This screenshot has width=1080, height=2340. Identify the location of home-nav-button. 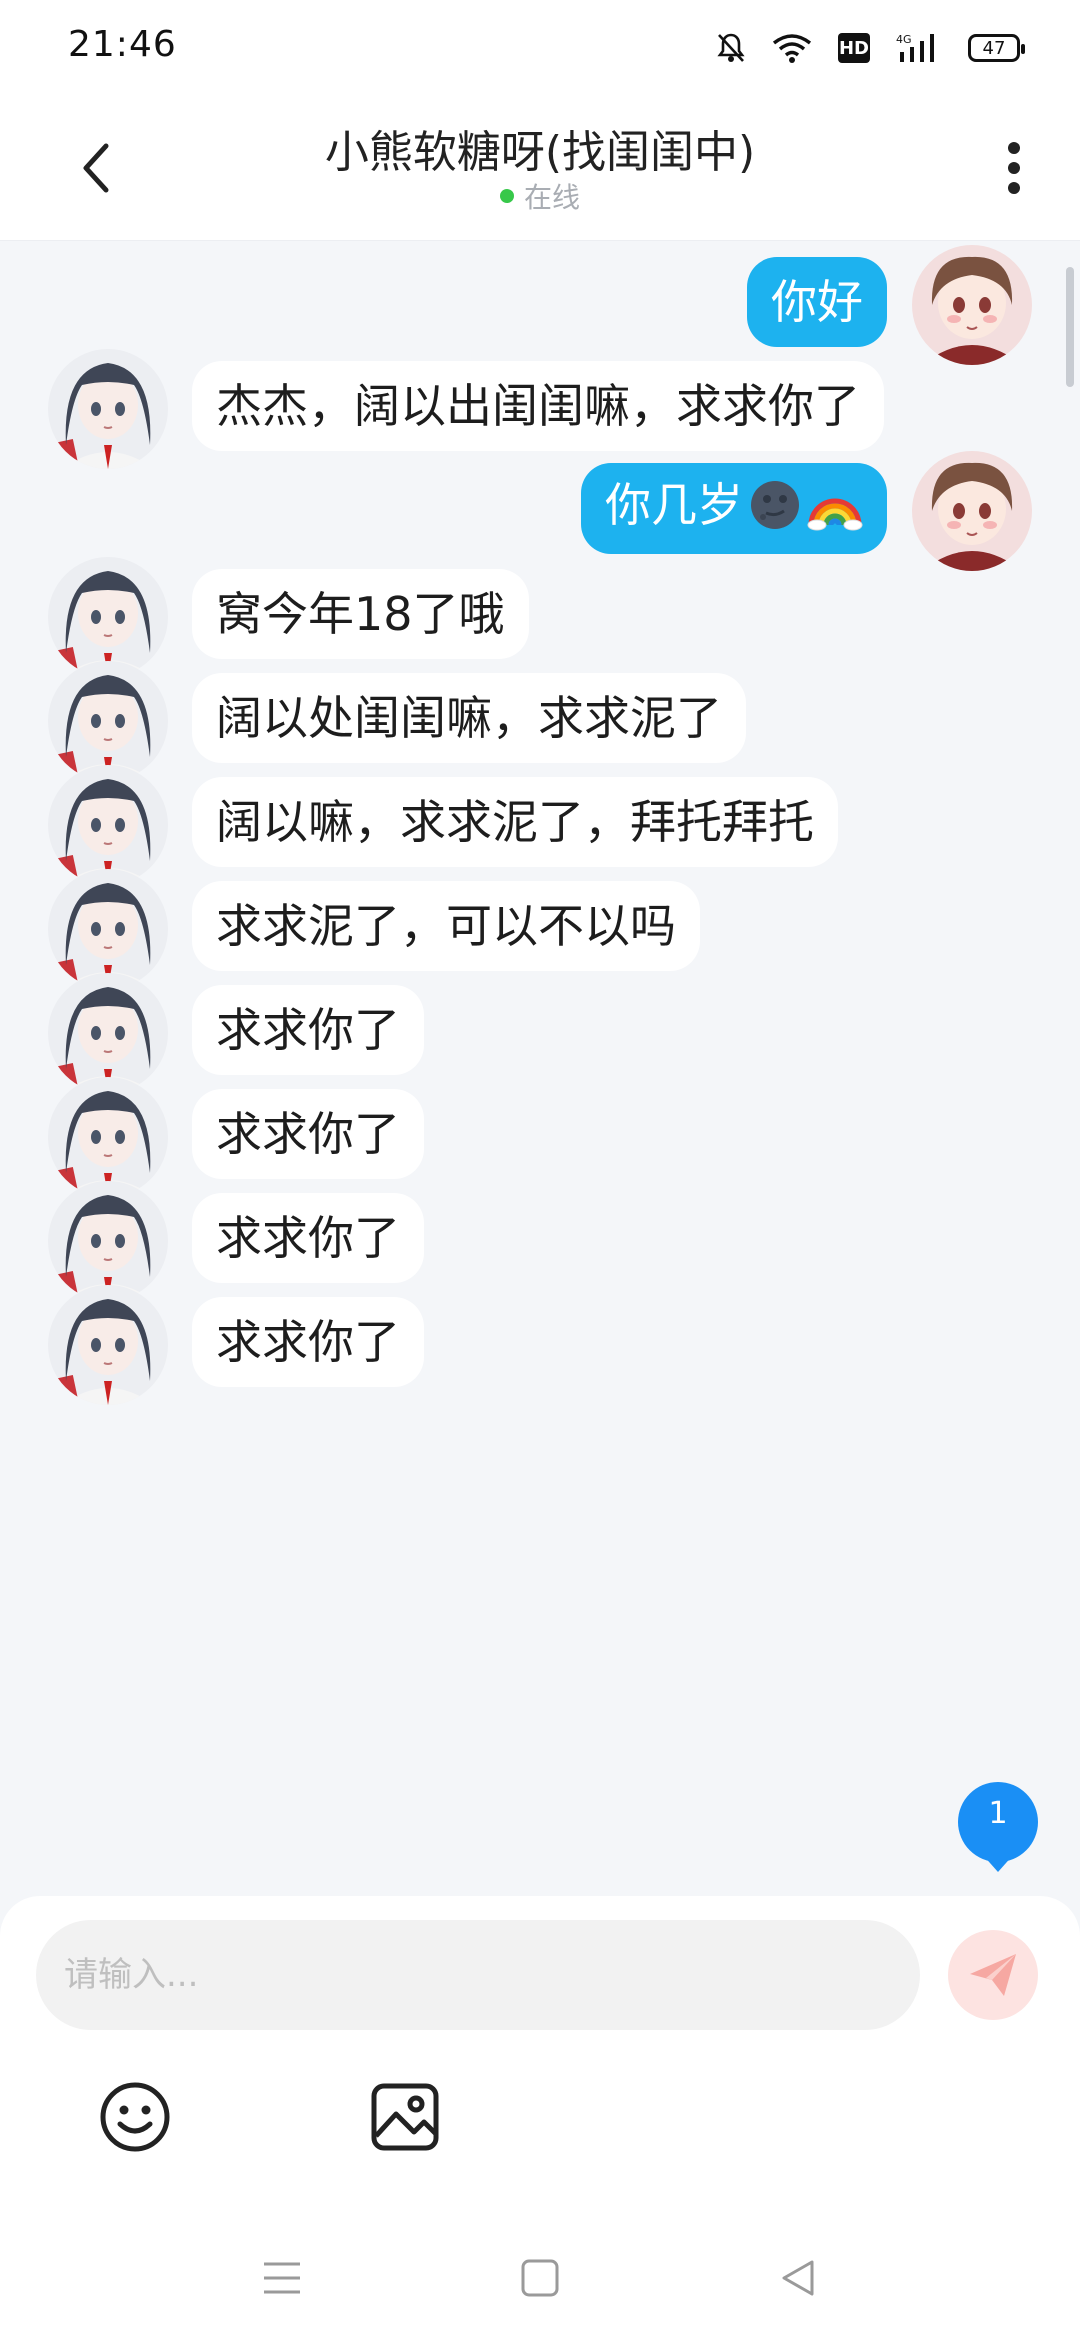
(540, 2278).